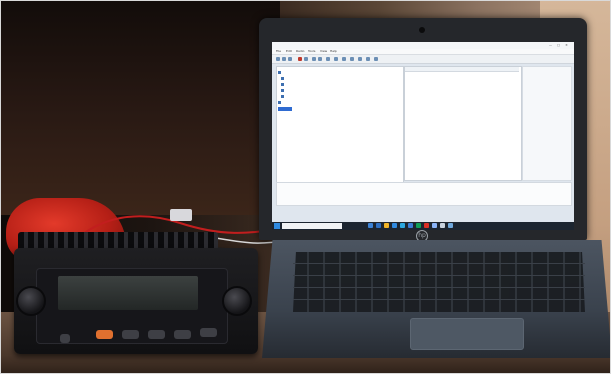 This screenshot has width=611, height=374. Describe the element at coordinates (277, 226) in the screenshot. I see `windows-start-icon` at that location.